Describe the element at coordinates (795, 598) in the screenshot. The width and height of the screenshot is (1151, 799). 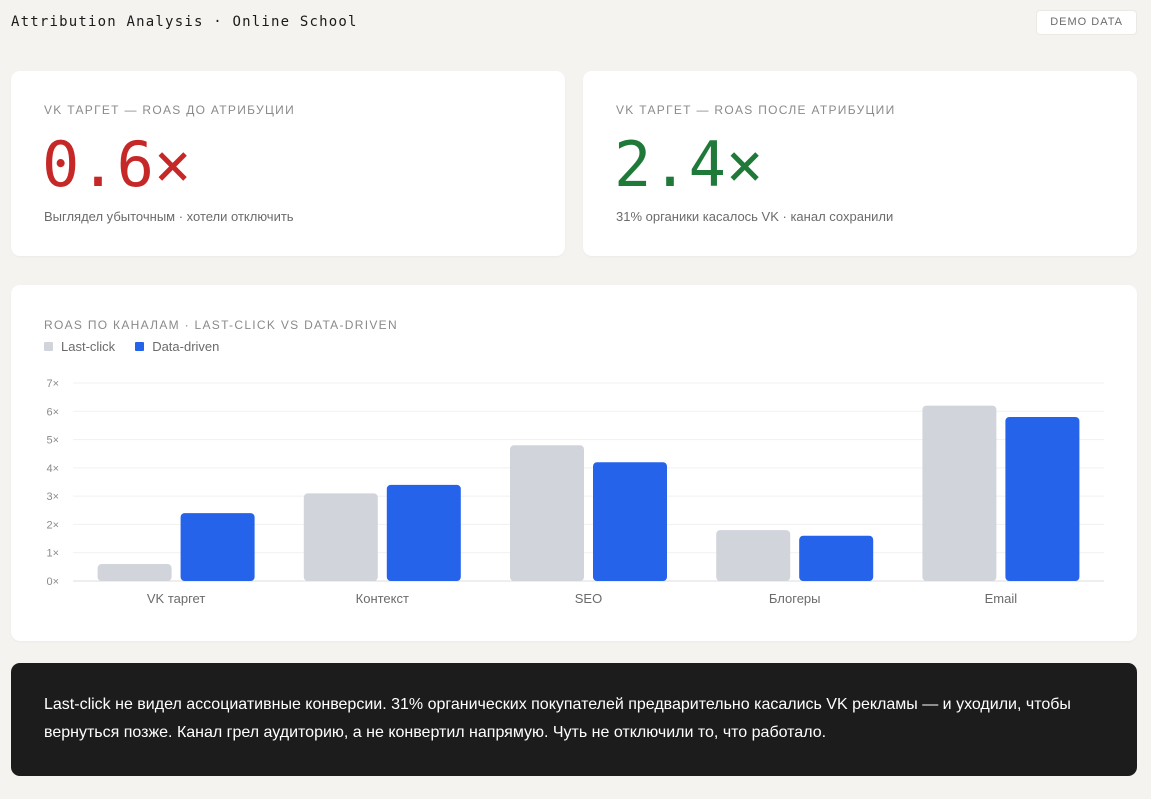
I see `x-tick-label: Блогеры` at that location.